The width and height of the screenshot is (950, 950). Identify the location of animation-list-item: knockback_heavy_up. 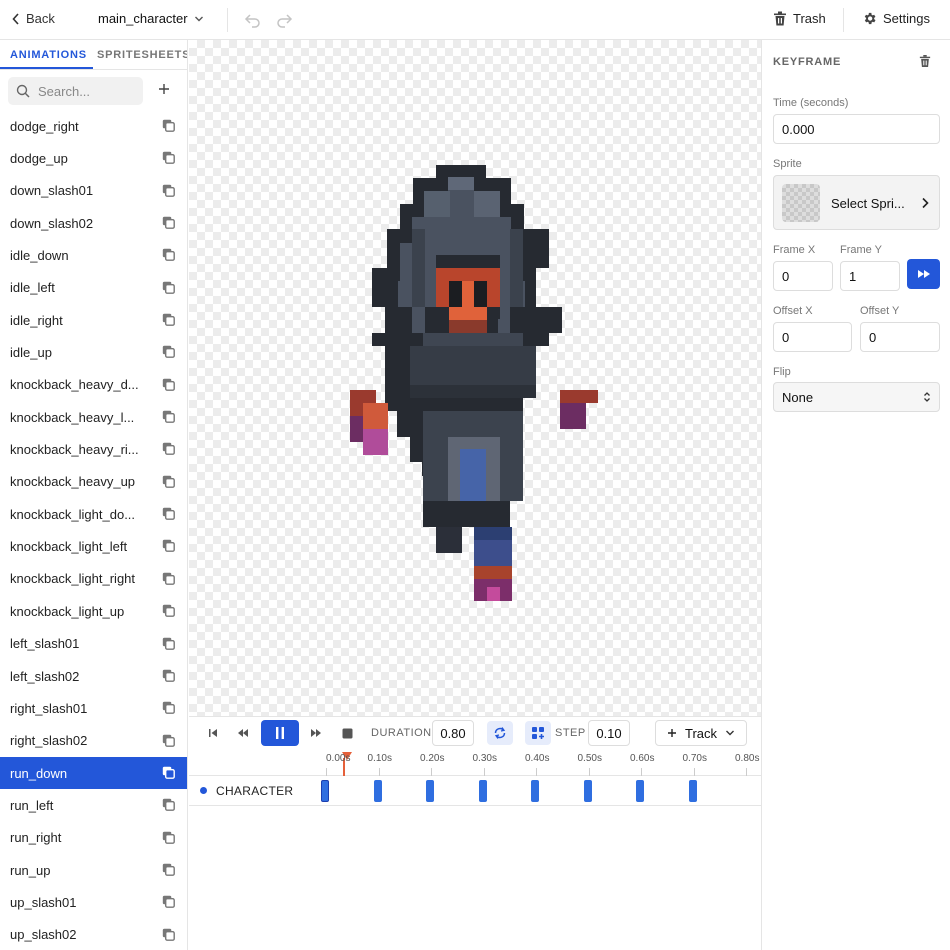
(93, 482).